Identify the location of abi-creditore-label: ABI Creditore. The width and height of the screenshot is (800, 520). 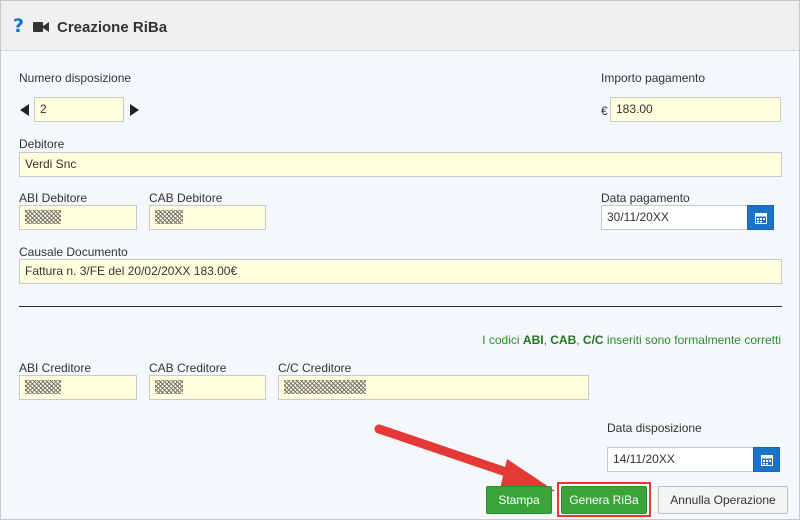
(55, 368).